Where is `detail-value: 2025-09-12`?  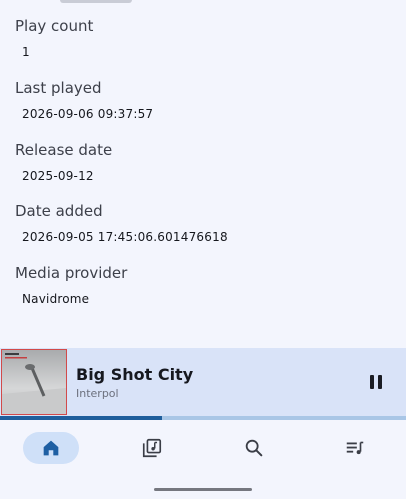 detail-value: 2025-09-12 is located at coordinates (58, 176).